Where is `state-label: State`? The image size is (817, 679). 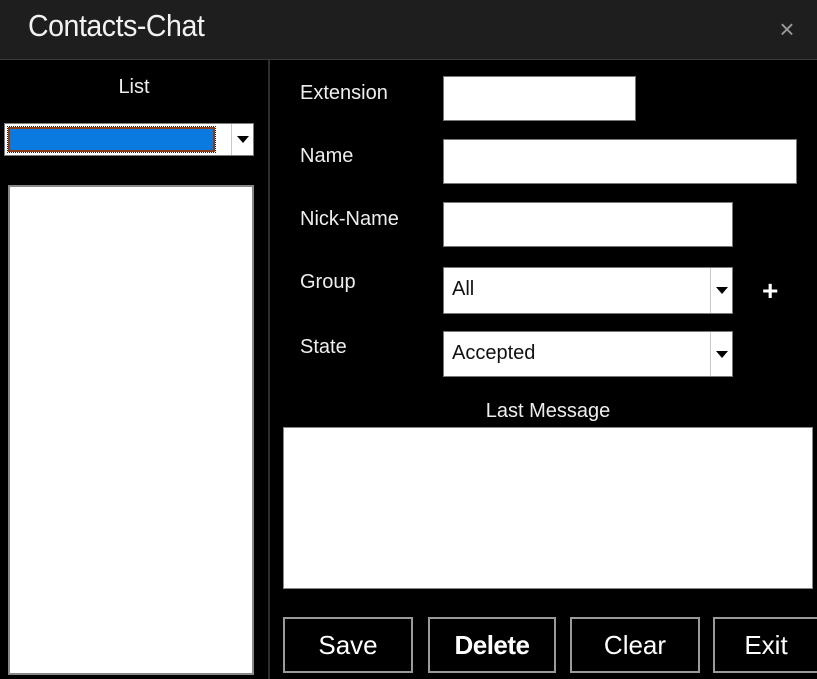
state-label: State is located at coordinates (323, 347).